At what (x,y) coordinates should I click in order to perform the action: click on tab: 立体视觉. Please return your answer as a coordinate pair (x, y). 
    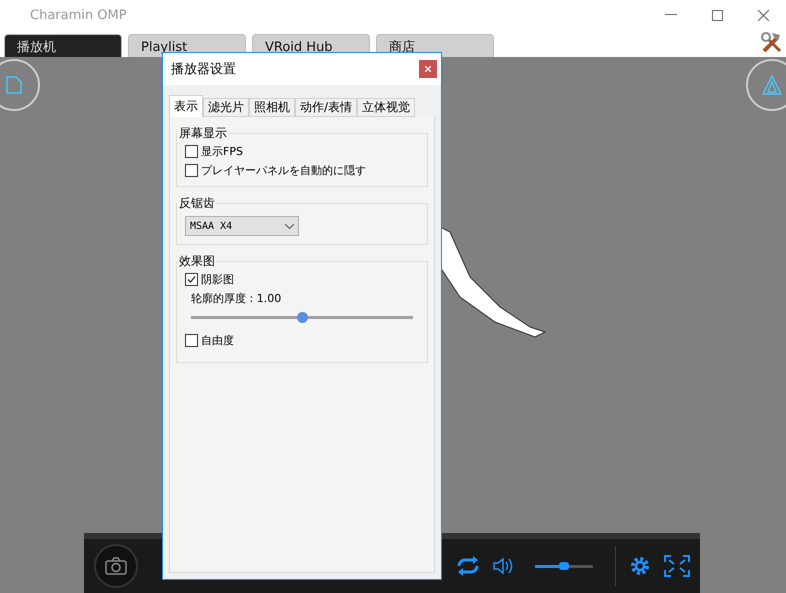
    Looking at the image, I should click on (386, 107).